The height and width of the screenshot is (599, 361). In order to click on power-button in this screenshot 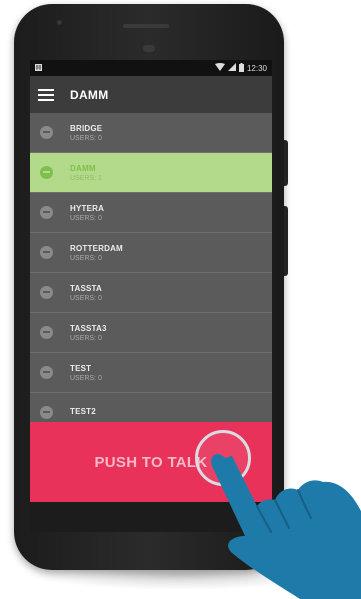, I will do `click(286, 163)`.